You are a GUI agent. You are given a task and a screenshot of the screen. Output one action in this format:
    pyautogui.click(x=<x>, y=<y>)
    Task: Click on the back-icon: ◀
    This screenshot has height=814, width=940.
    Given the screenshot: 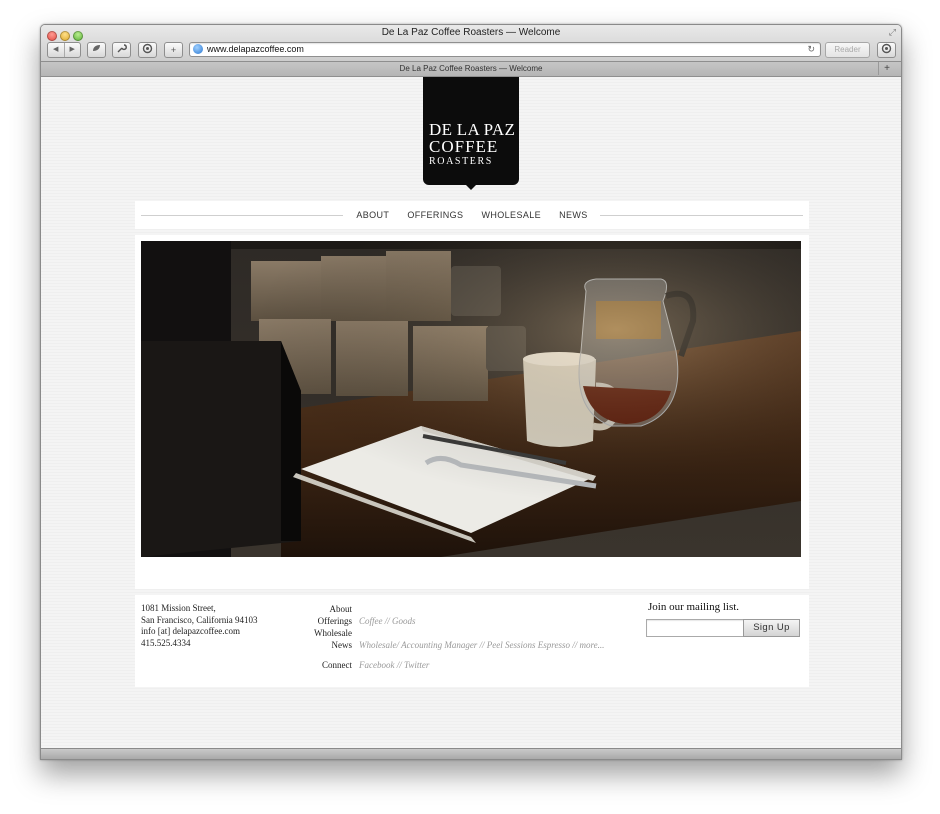 What is the action you would take?
    pyautogui.click(x=56, y=50)
    